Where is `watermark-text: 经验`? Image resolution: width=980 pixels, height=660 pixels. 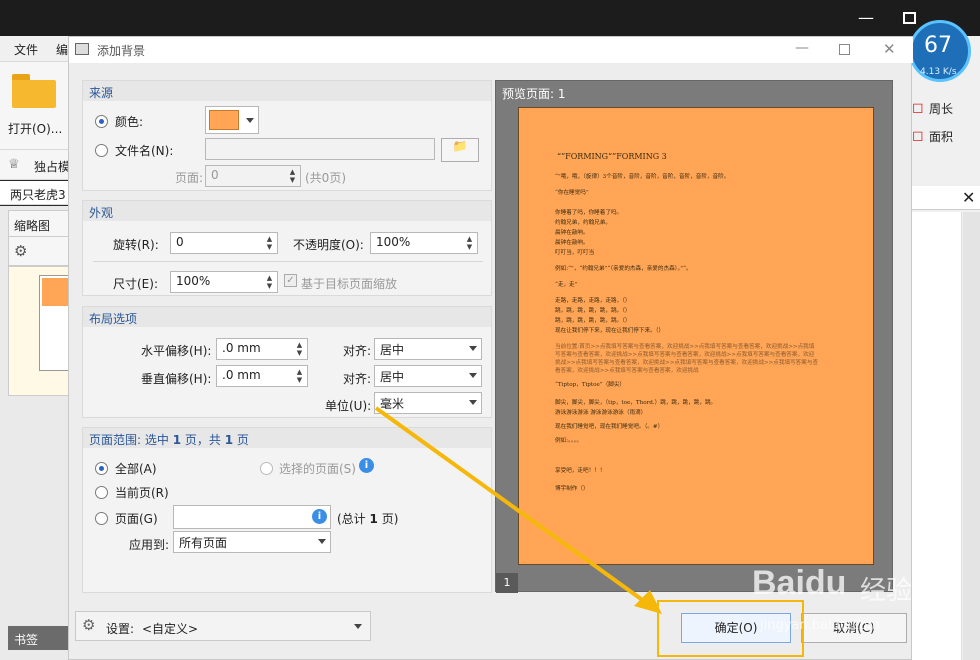
watermark-text: 经验 is located at coordinates (886, 591).